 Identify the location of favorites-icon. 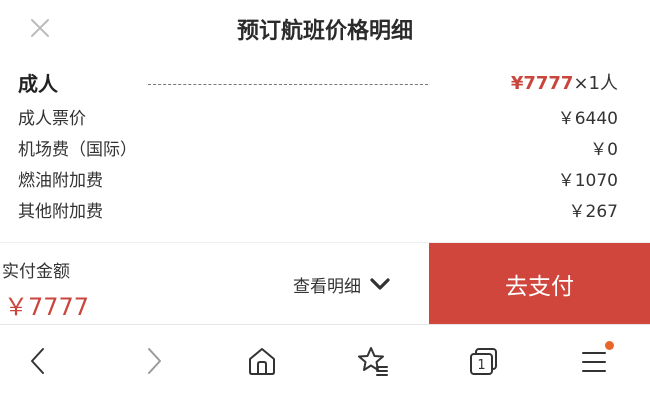
(373, 361).